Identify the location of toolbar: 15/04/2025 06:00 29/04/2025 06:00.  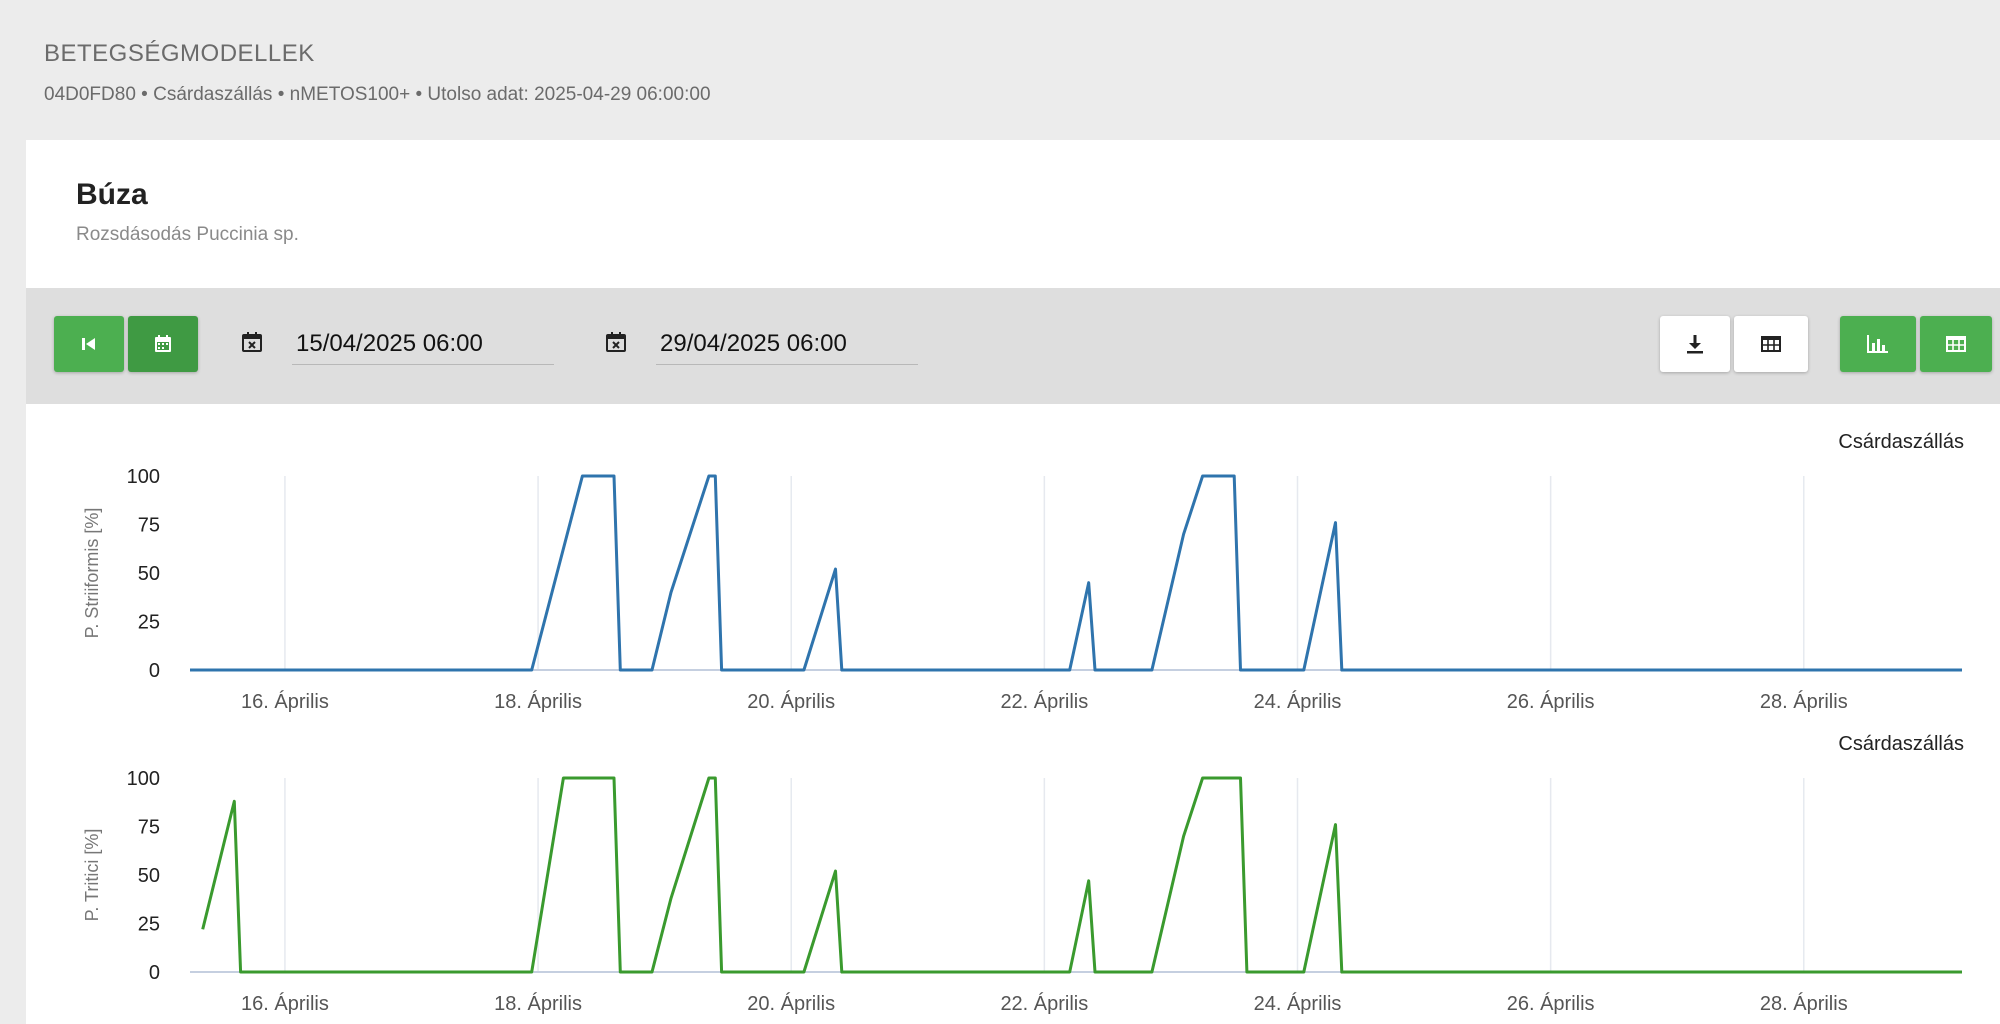
(1013, 346).